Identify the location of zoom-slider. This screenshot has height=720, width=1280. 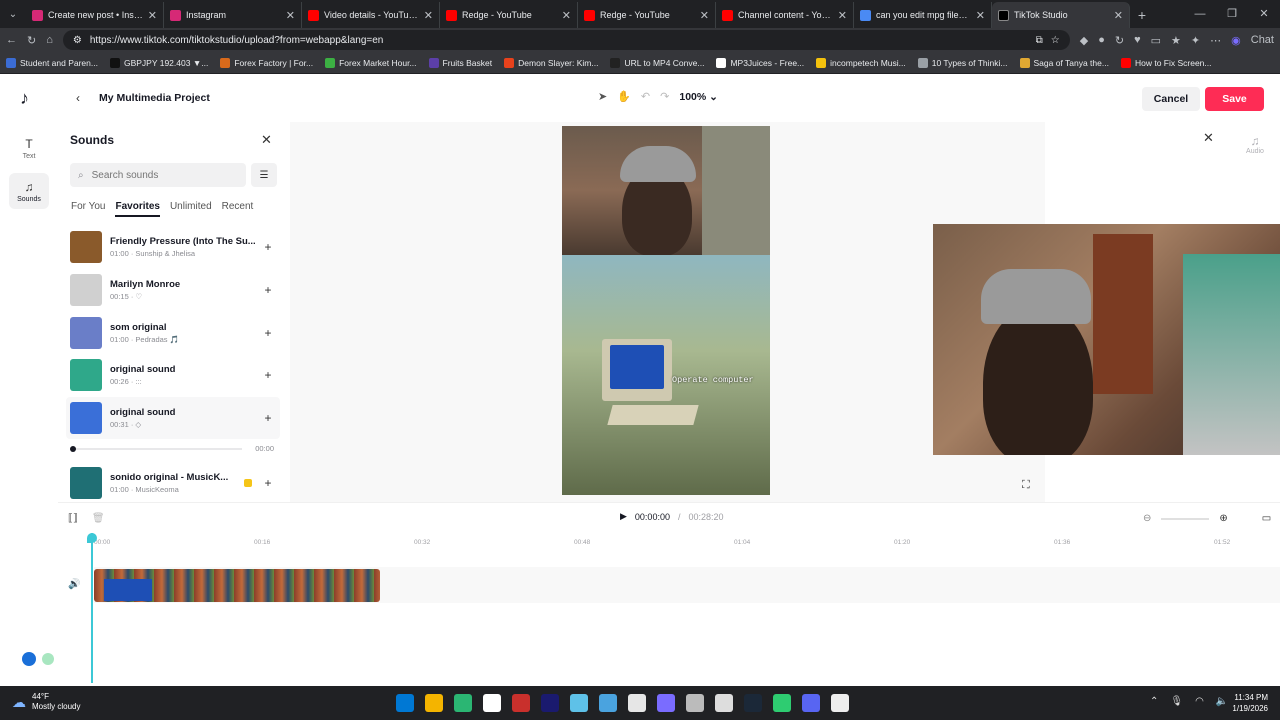
(1185, 518).